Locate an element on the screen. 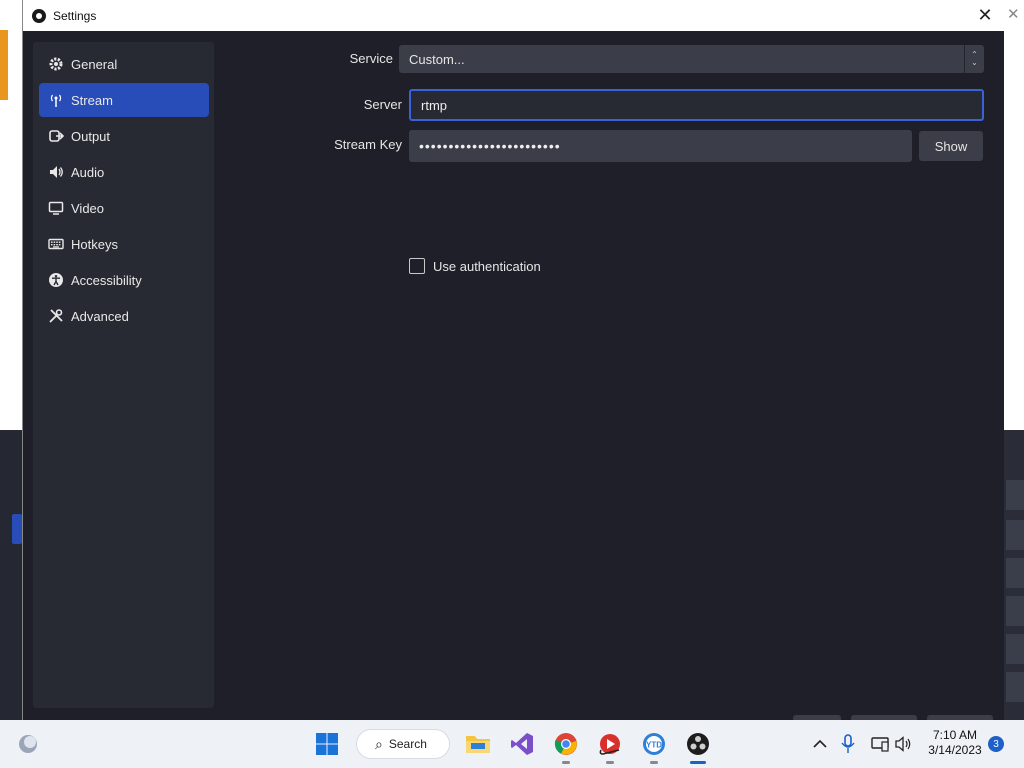 The height and width of the screenshot is (768, 1024). server-label: Server is located at coordinates (382, 104).